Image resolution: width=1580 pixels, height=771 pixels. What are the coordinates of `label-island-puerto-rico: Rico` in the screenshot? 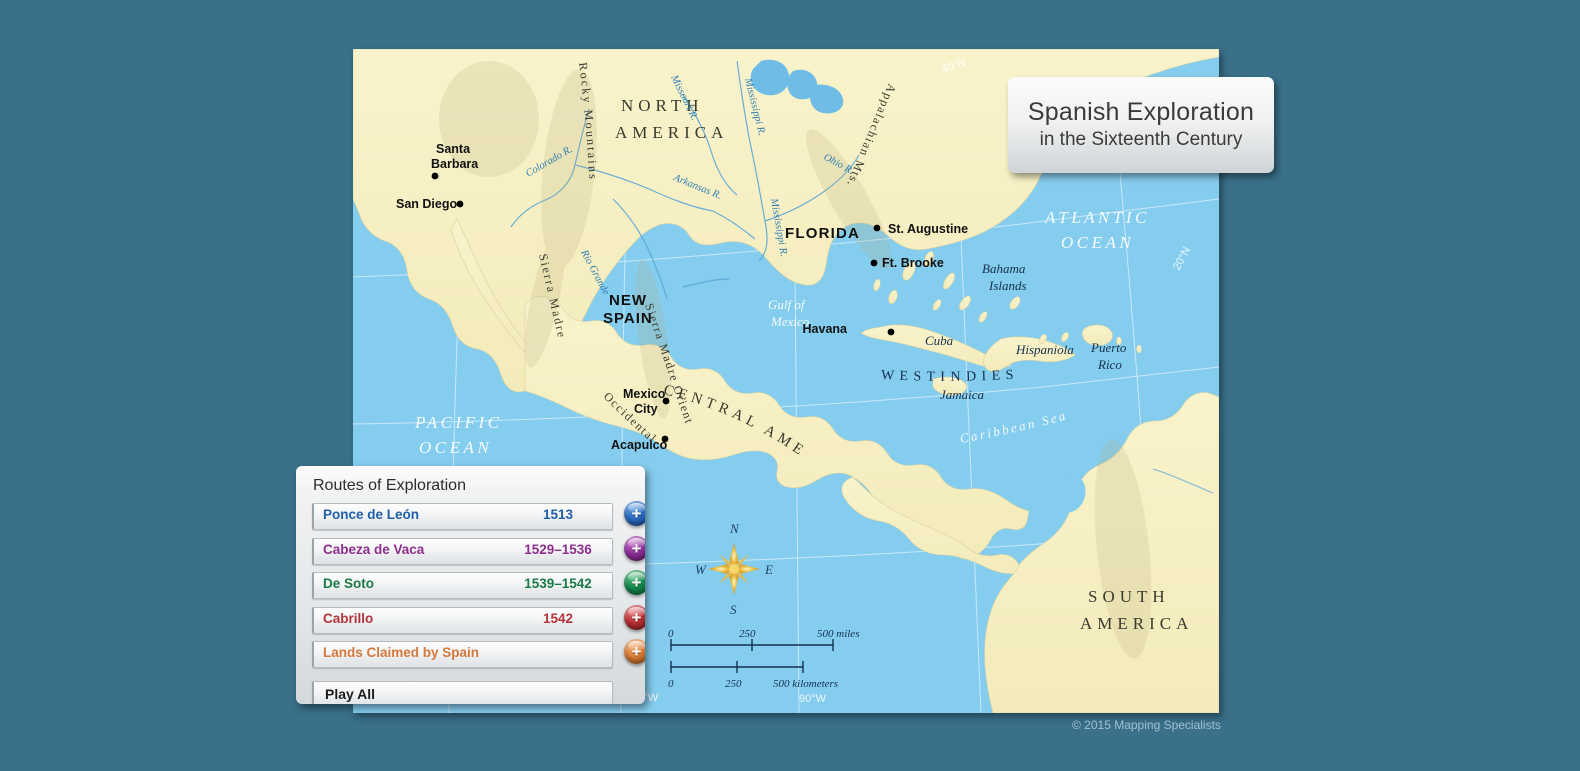 It's located at (1109, 364).